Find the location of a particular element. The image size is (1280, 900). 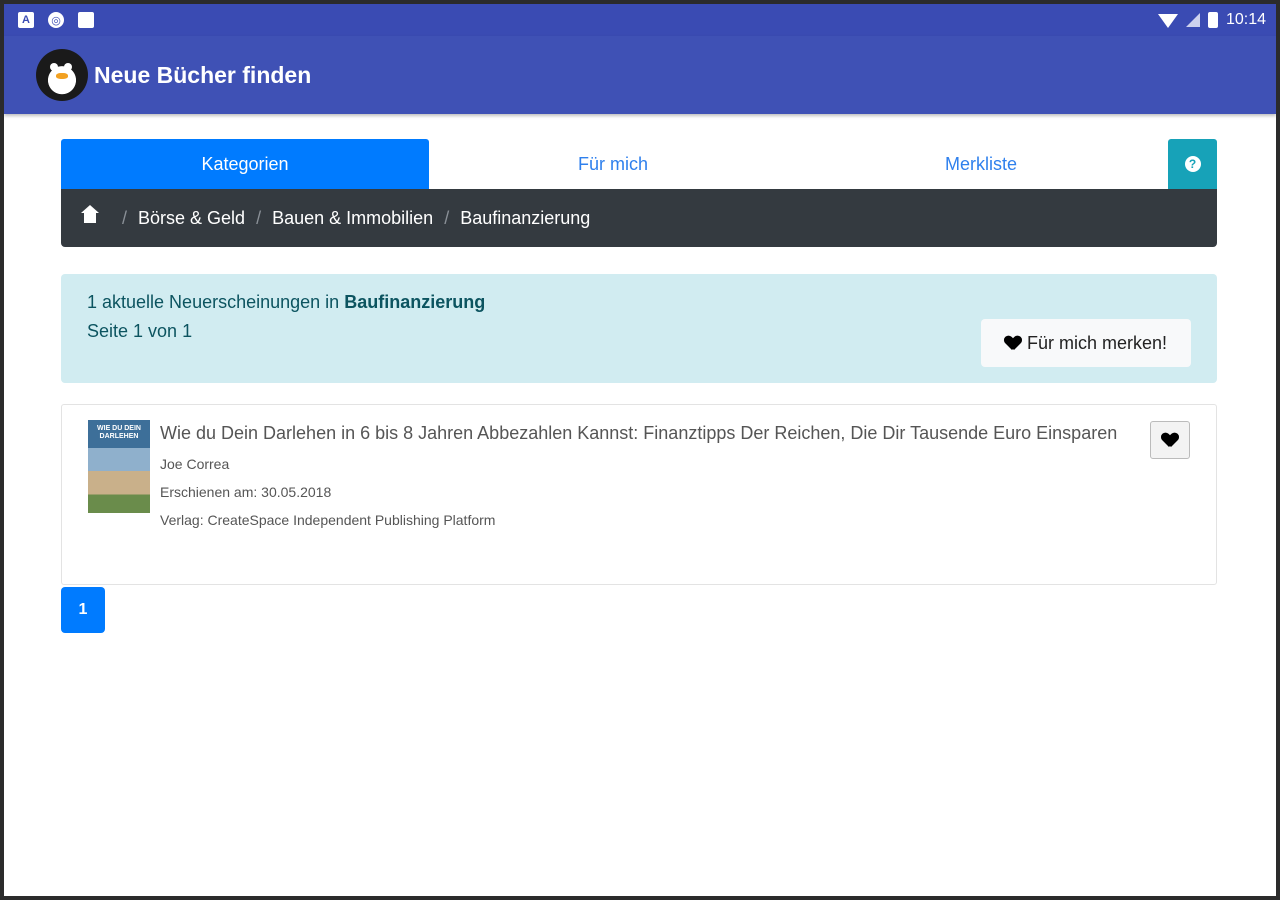

breadcrumb-item-baufinanzierung: Baufinanzierung is located at coordinates (525, 217).